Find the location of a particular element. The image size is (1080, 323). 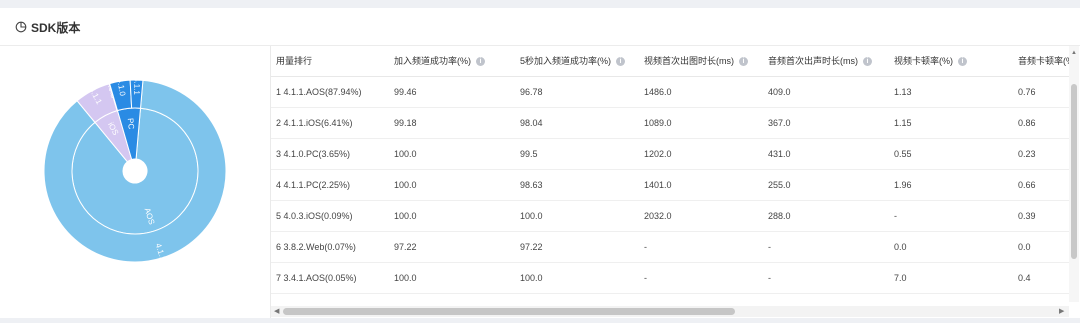

table-cell: 431.0 is located at coordinates (779, 154).